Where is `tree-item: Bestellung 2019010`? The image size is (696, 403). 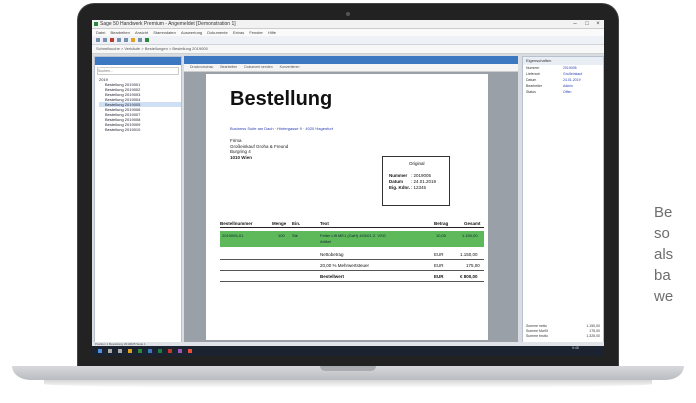
tree-item: Bestellung 2019010 is located at coordinates (140, 129).